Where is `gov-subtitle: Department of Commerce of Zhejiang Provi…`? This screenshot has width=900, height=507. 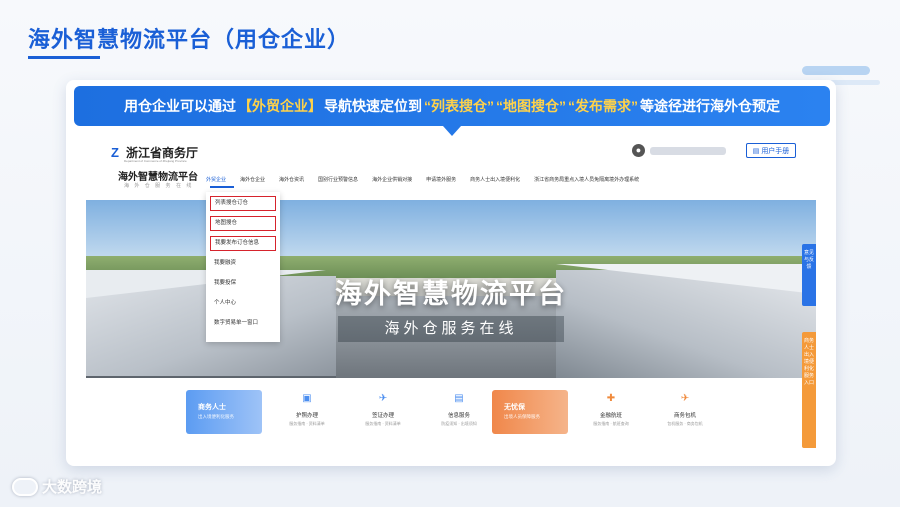 gov-subtitle: Department of Commerce of Zhejiang Provi… is located at coordinates (155, 161).